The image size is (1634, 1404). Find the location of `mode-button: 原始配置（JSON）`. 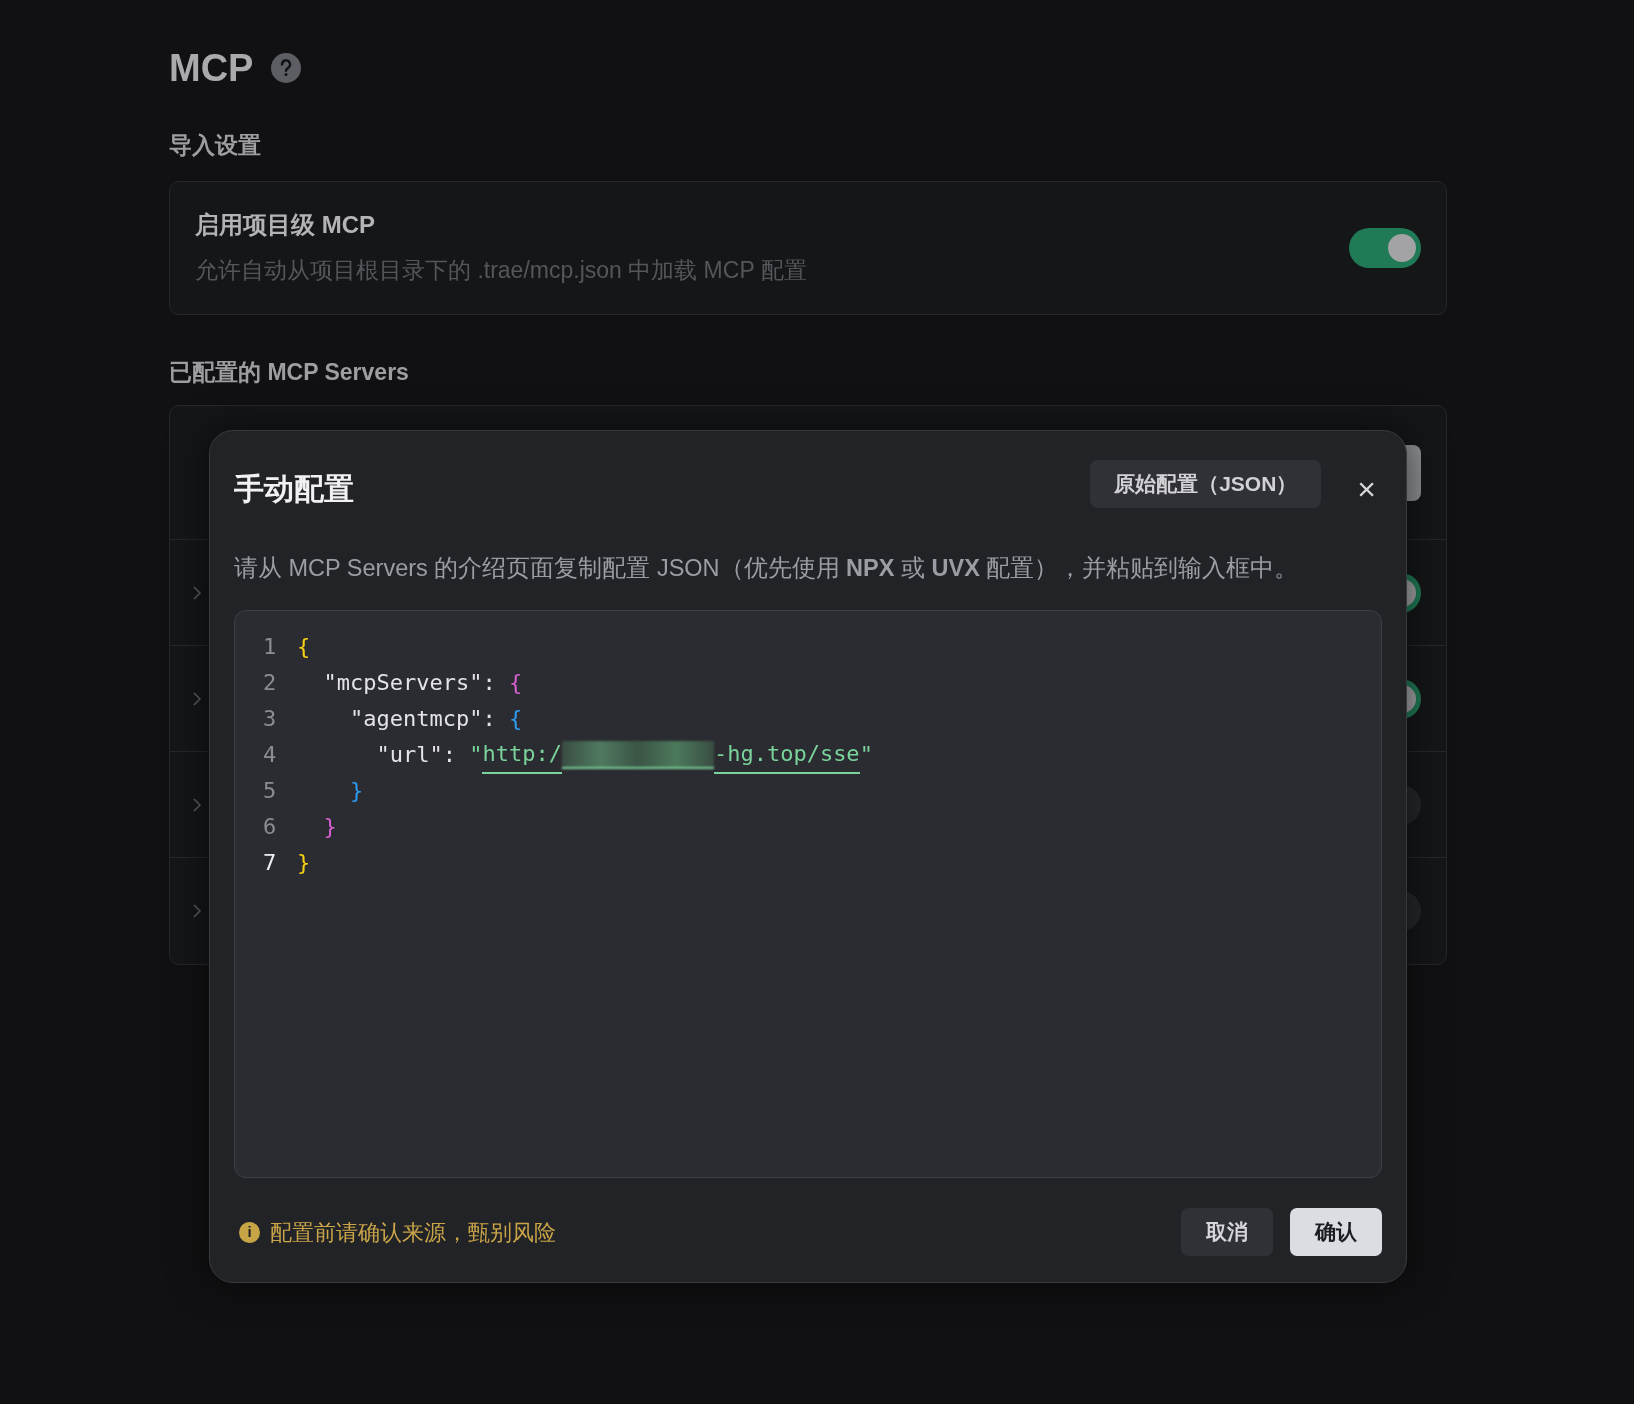

mode-button: 原始配置（JSON） is located at coordinates (1206, 483).